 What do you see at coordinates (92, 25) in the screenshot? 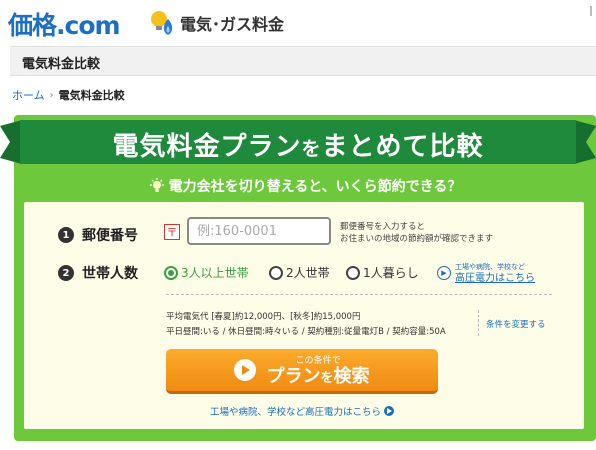
I see `logo-suffix: com` at bounding box center [92, 25].